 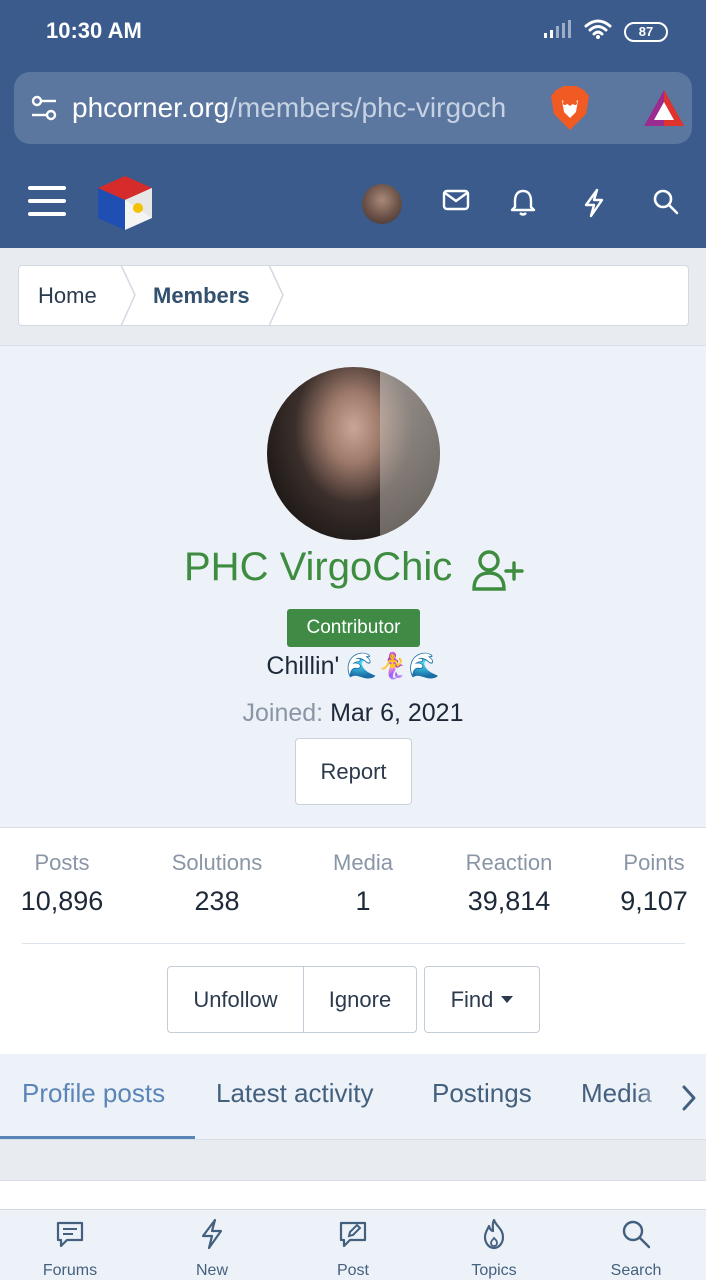 What do you see at coordinates (235, 999) in the screenshot?
I see `unfollow-button: Unfollow` at bounding box center [235, 999].